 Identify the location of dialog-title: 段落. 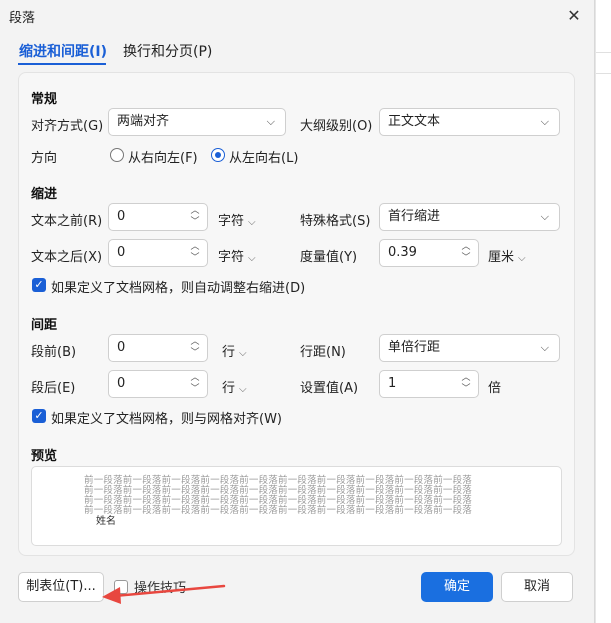
(22, 18).